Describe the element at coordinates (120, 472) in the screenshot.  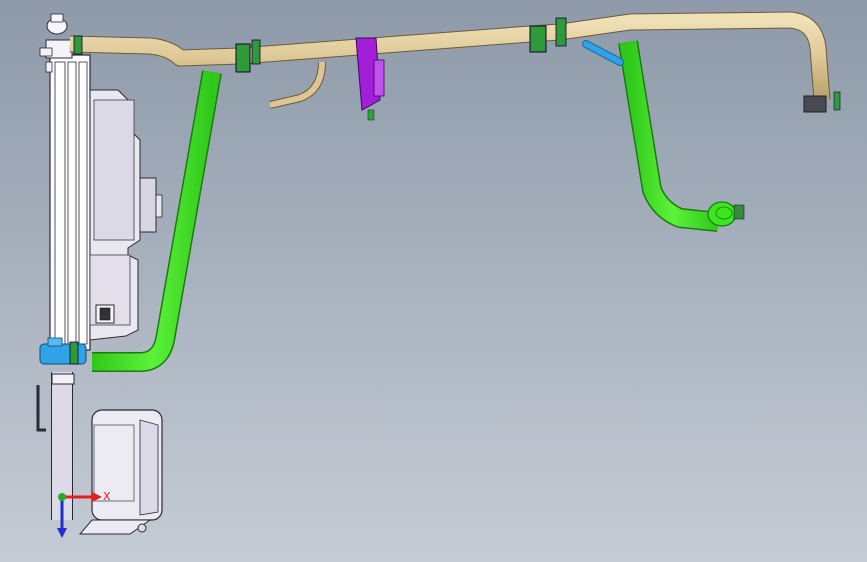
I see `surge-tank` at that location.